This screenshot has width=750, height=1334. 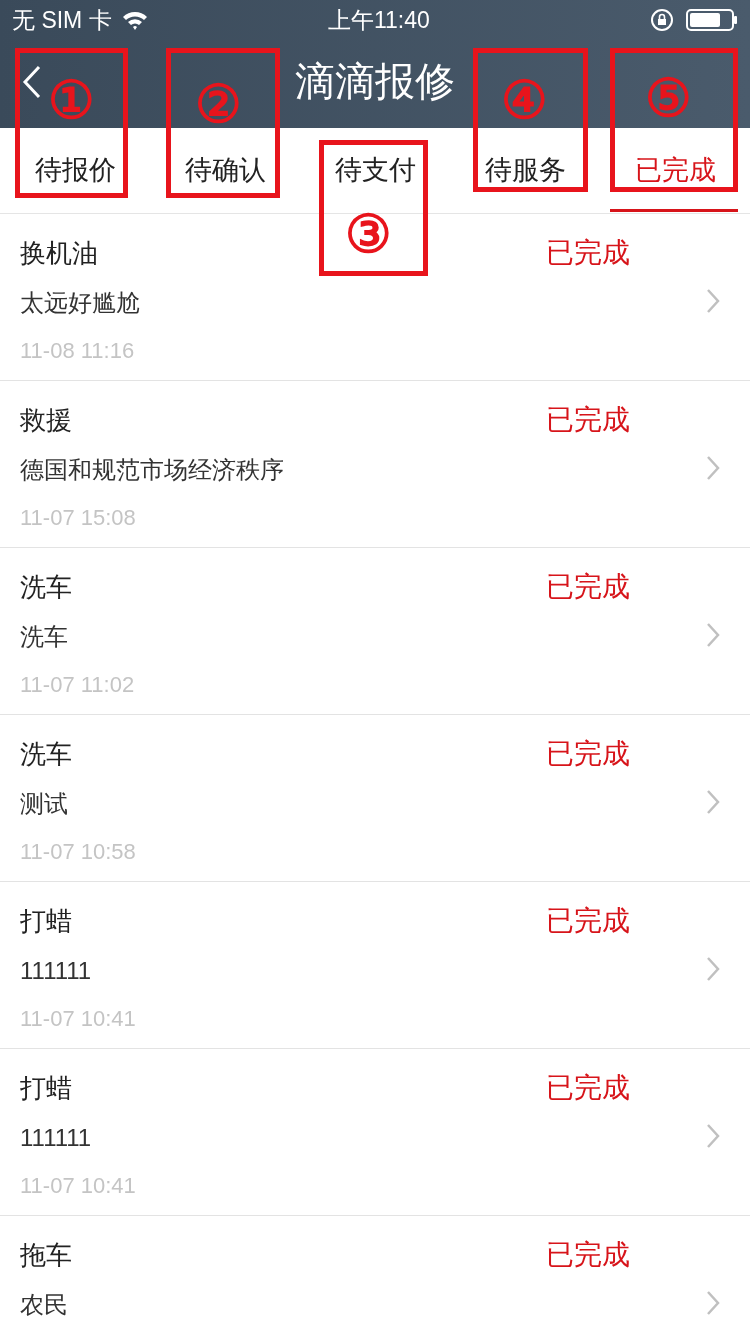 What do you see at coordinates (675, 170) in the screenshot?
I see `tab: 已完成` at bounding box center [675, 170].